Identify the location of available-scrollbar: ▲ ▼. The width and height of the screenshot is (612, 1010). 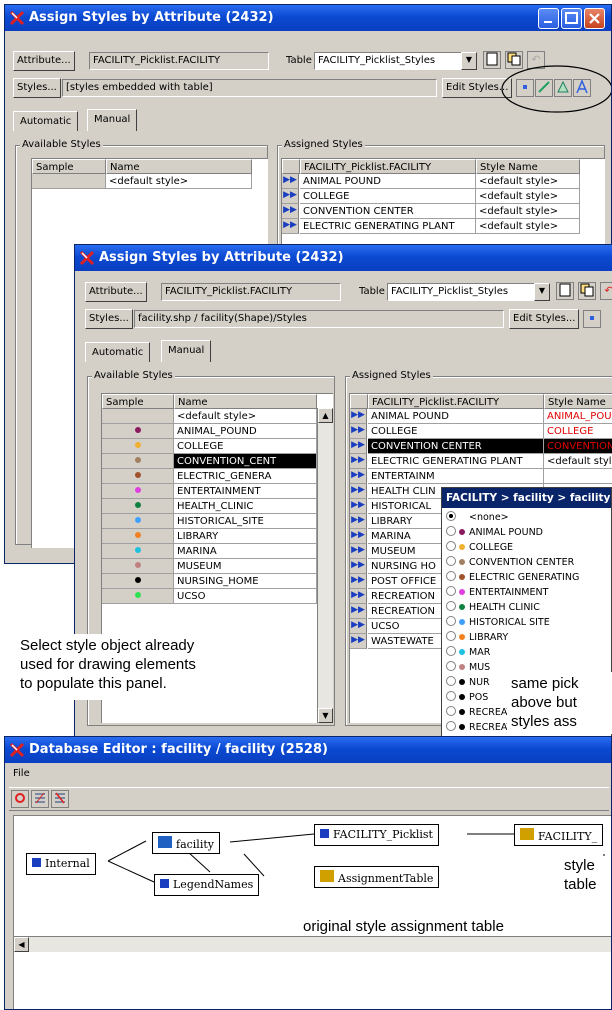
(325, 565).